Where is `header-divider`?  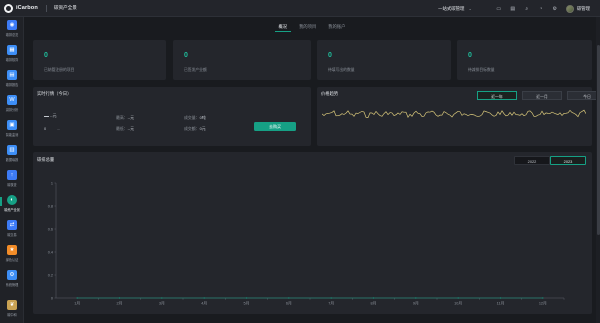 header-divider is located at coordinates (46, 8).